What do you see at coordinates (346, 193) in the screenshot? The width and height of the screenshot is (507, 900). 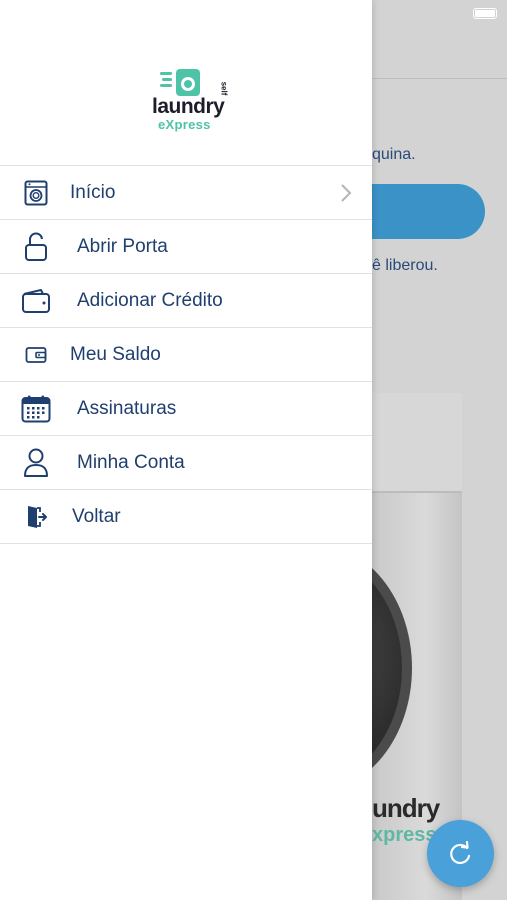 I see `chevron-right-icon` at bounding box center [346, 193].